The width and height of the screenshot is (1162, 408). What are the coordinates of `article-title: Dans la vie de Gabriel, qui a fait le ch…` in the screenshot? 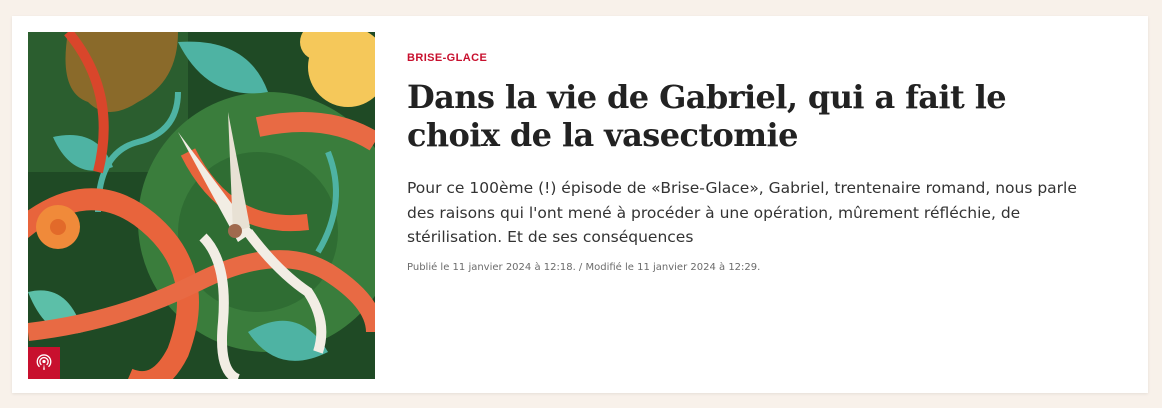 It's located at (757, 116).